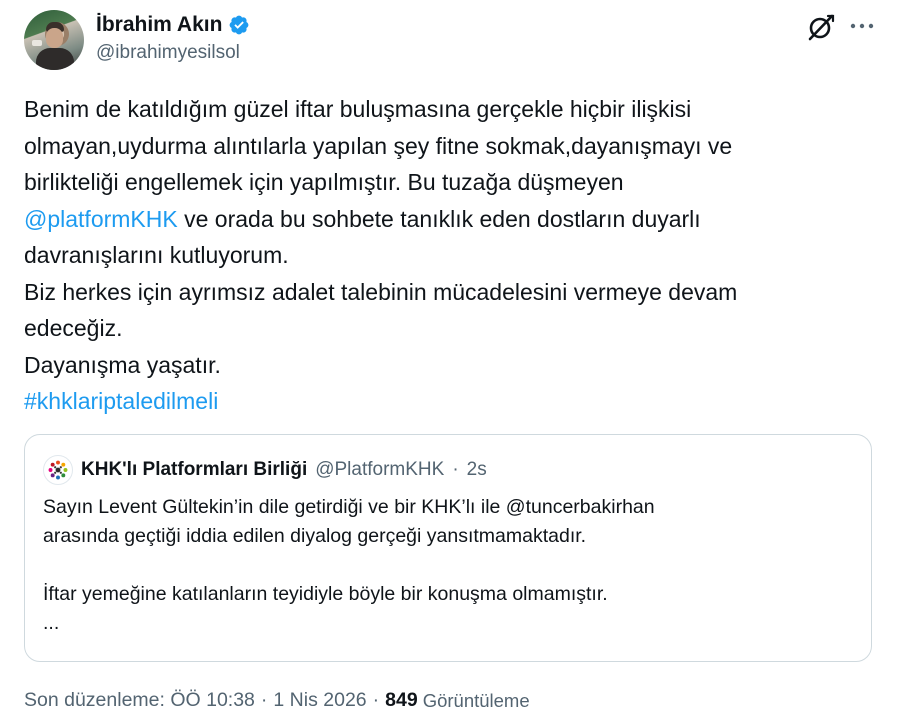  What do you see at coordinates (101, 219) in the screenshot?
I see `mention-link: @platformKHK` at bounding box center [101, 219].